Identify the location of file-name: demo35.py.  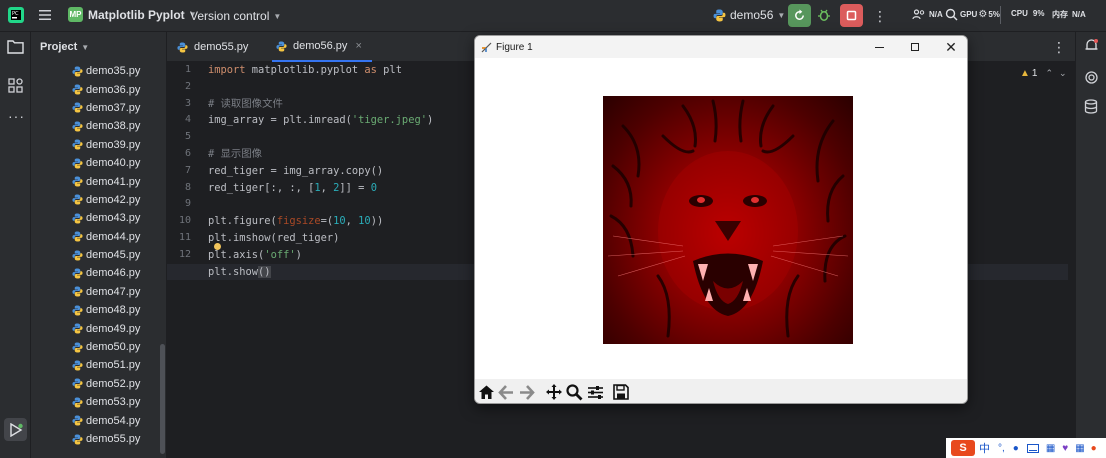
(113, 71).